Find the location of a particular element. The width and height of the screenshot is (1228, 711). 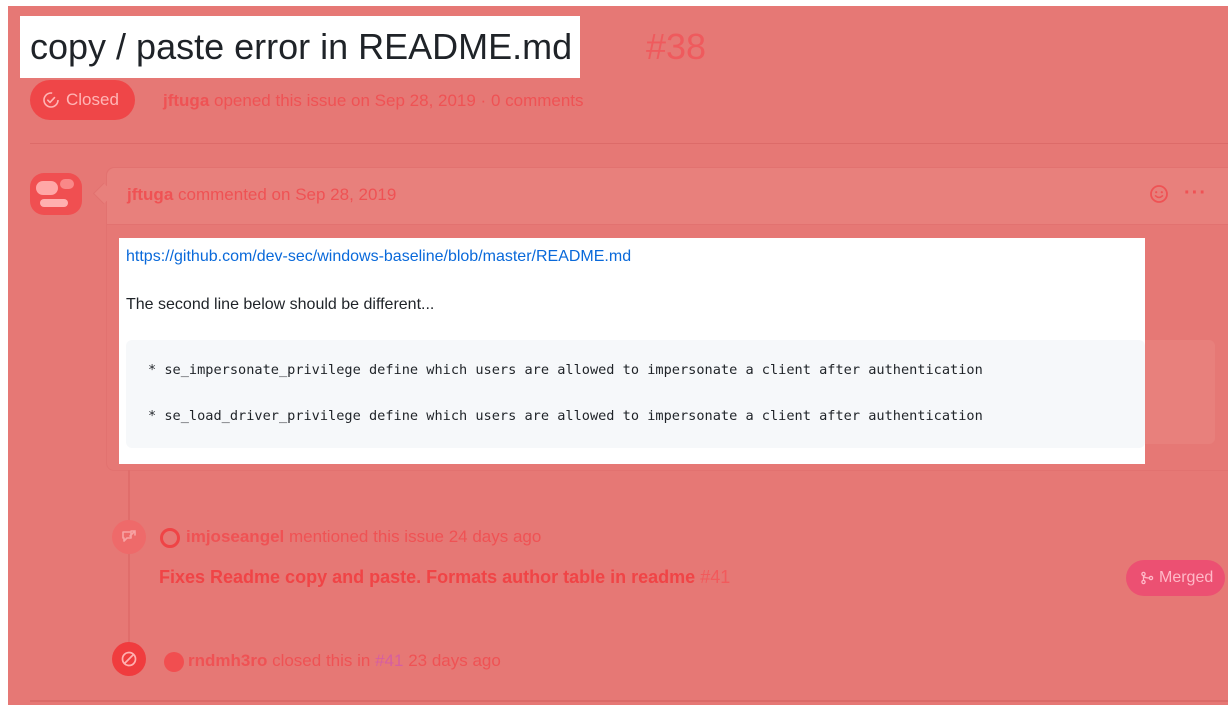

closed-text: closed this in is located at coordinates (321, 660).